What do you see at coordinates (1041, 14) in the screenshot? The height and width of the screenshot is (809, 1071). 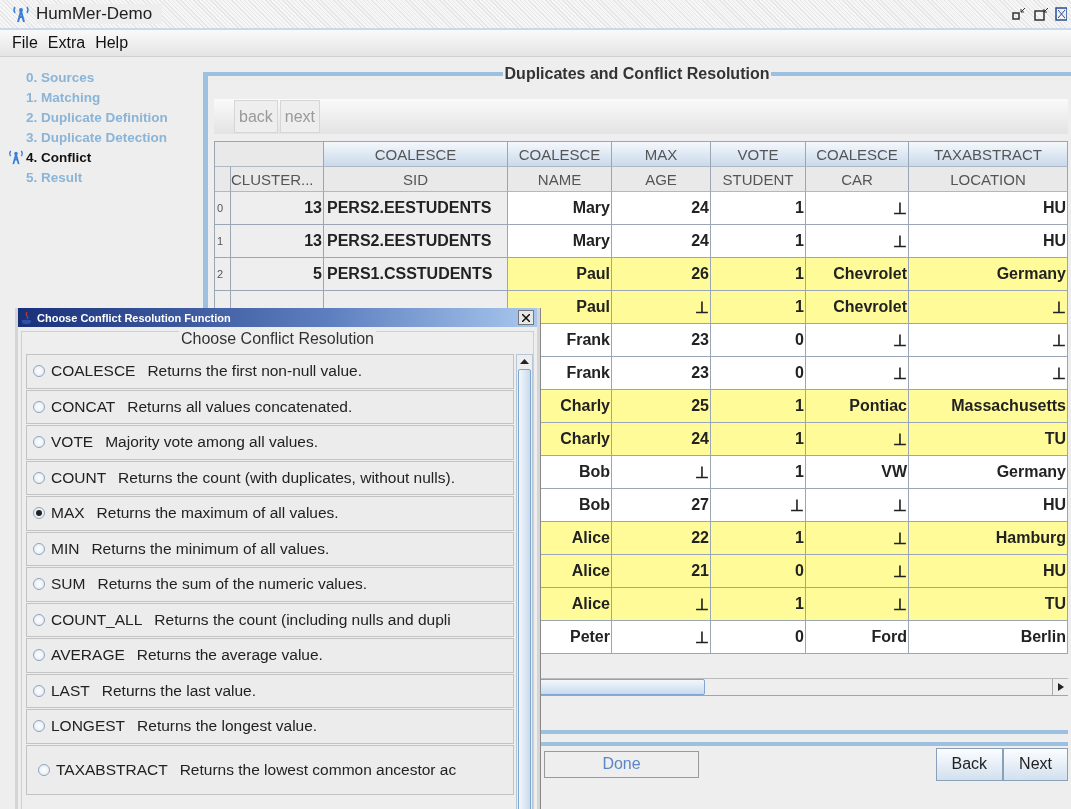 I see `maximize-icon` at bounding box center [1041, 14].